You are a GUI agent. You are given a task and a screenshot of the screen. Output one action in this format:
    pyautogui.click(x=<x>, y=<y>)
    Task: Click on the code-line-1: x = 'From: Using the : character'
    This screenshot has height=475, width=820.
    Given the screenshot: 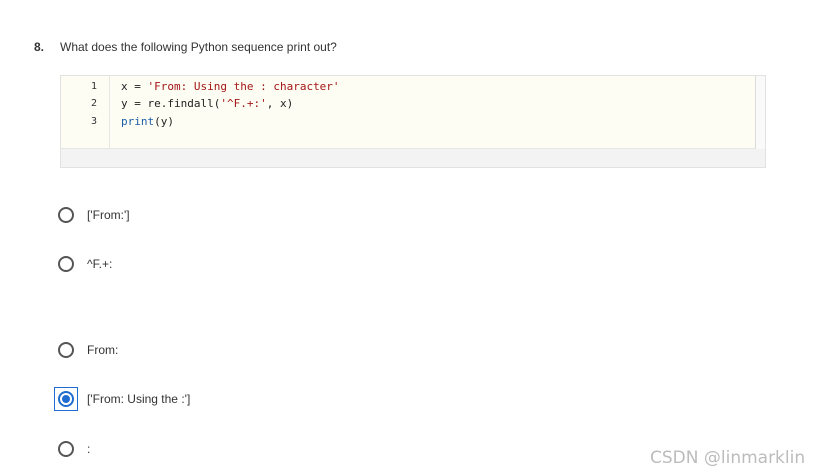 What is the action you would take?
    pyautogui.click(x=230, y=86)
    